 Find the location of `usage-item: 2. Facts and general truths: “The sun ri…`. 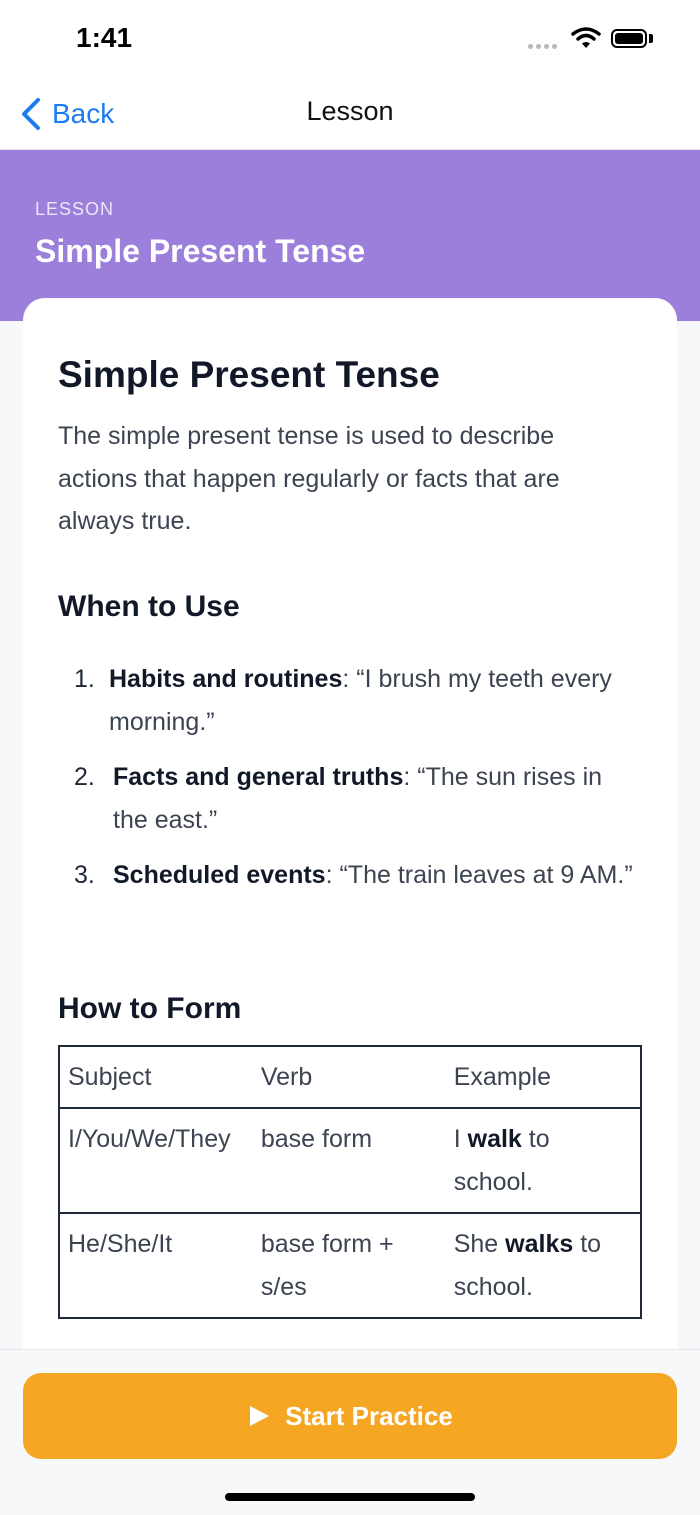

usage-item: 2. Facts and general truths: “The sun ri… is located at coordinates (348, 798).